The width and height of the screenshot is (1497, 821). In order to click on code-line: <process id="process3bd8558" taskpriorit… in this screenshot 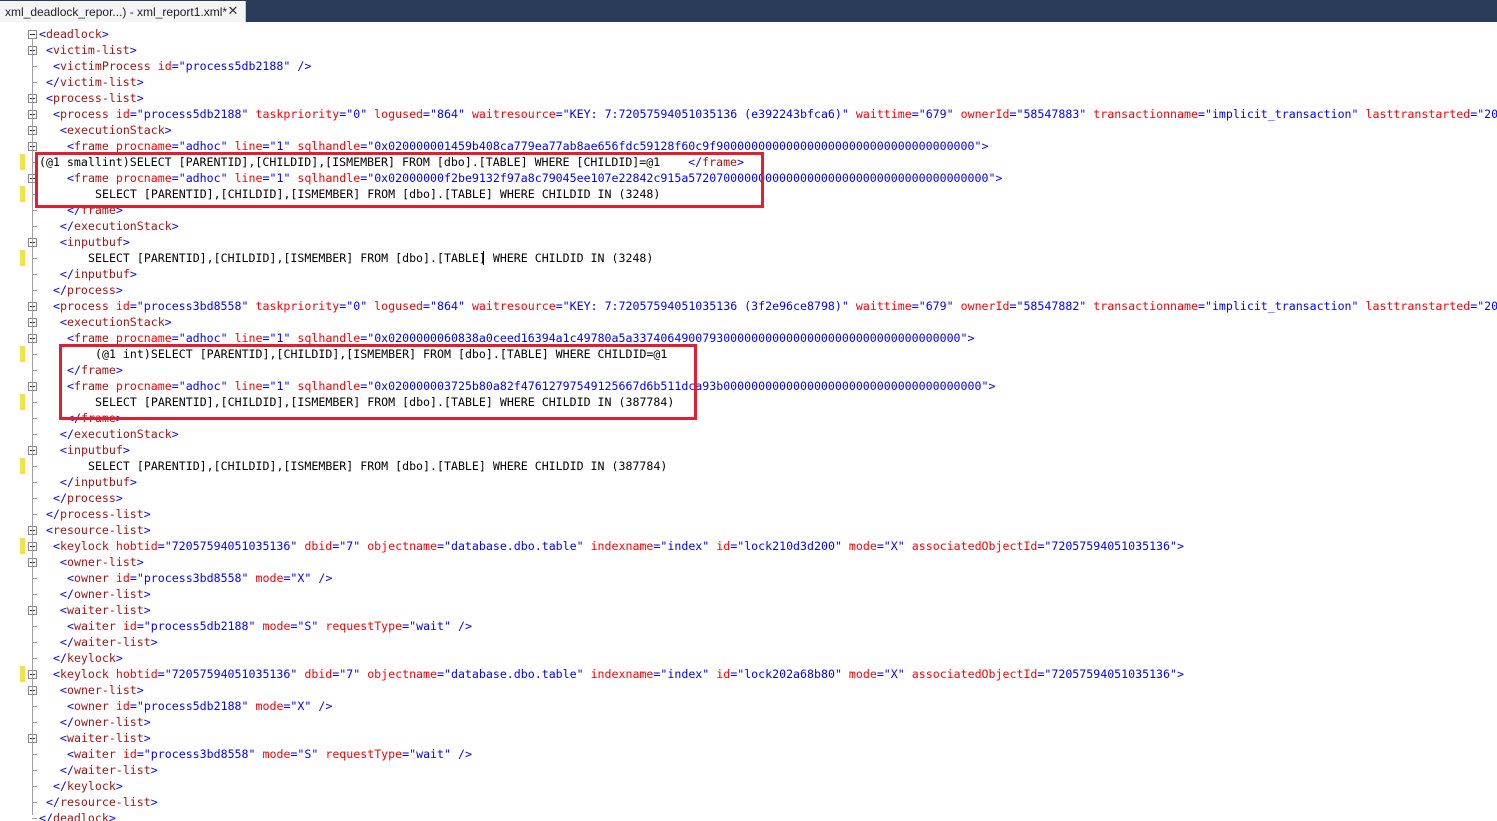, I will do `click(748, 306)`.